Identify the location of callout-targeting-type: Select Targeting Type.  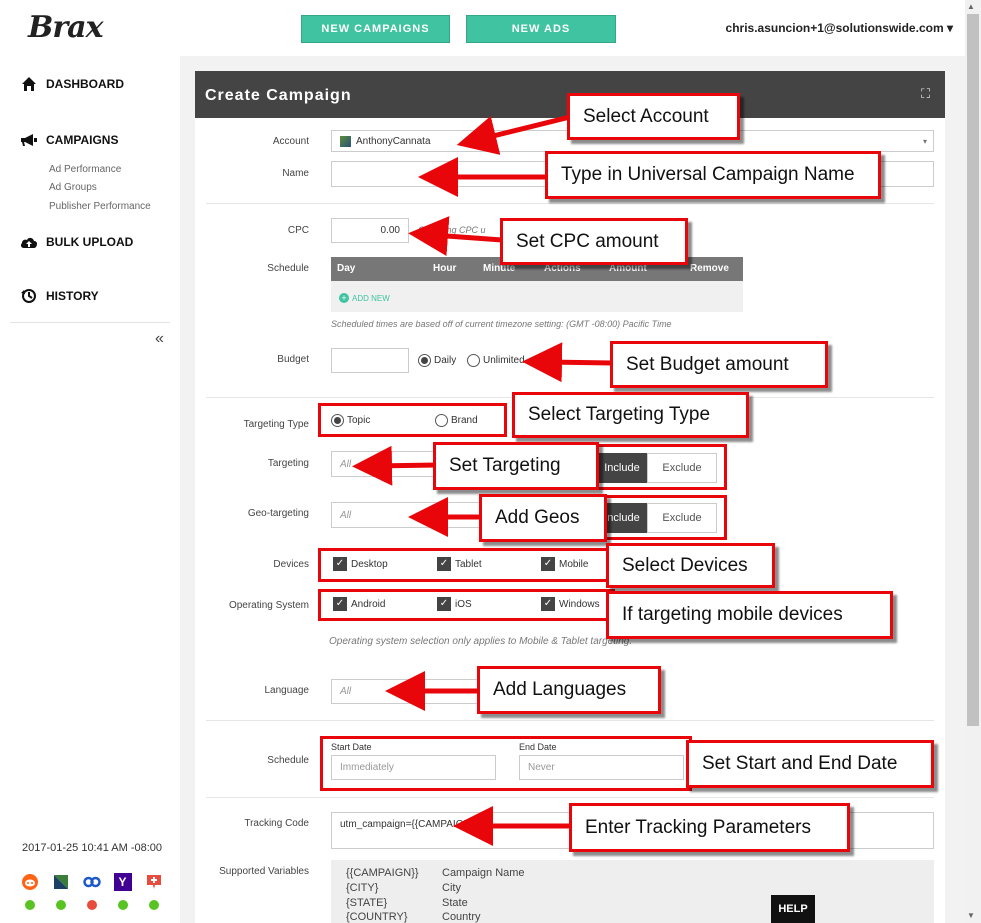
(630, 415).